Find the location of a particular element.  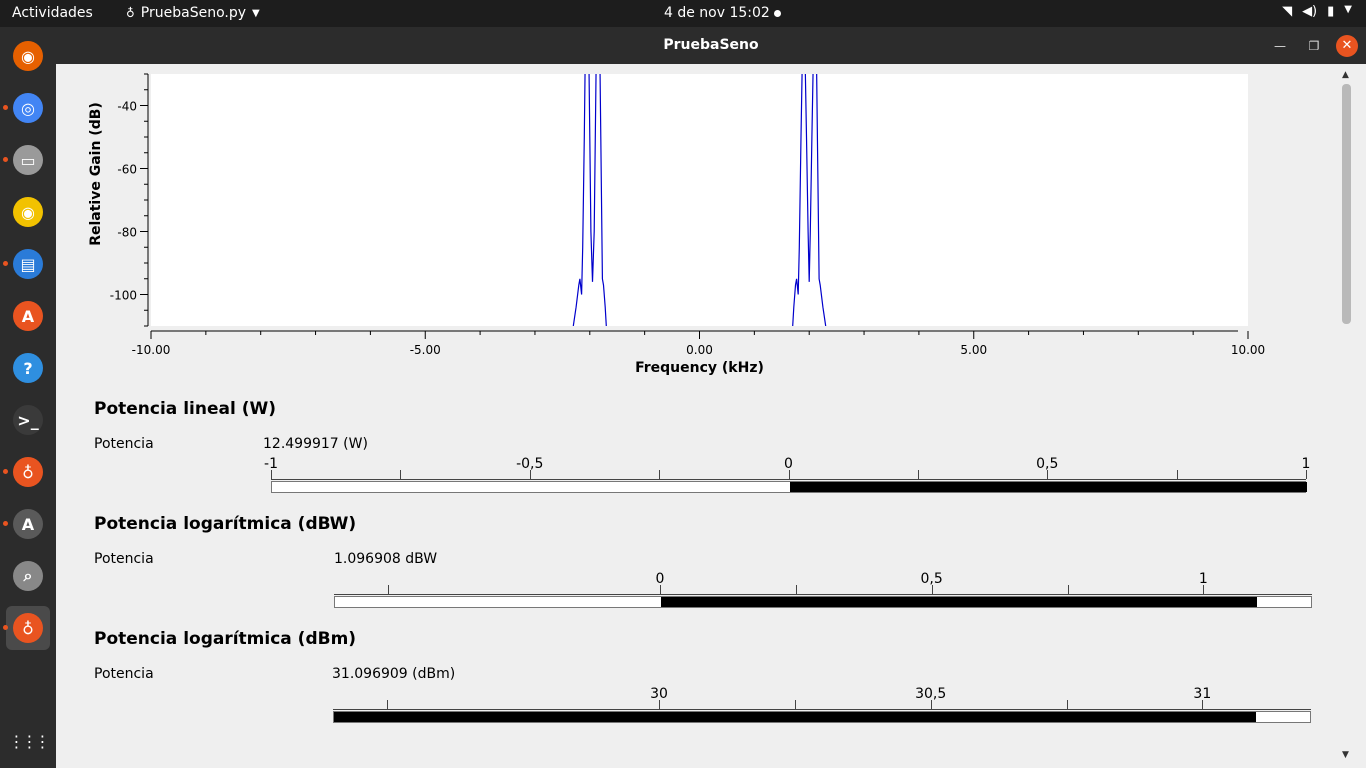

gauge-fill is located at coordinates (1048, 487).